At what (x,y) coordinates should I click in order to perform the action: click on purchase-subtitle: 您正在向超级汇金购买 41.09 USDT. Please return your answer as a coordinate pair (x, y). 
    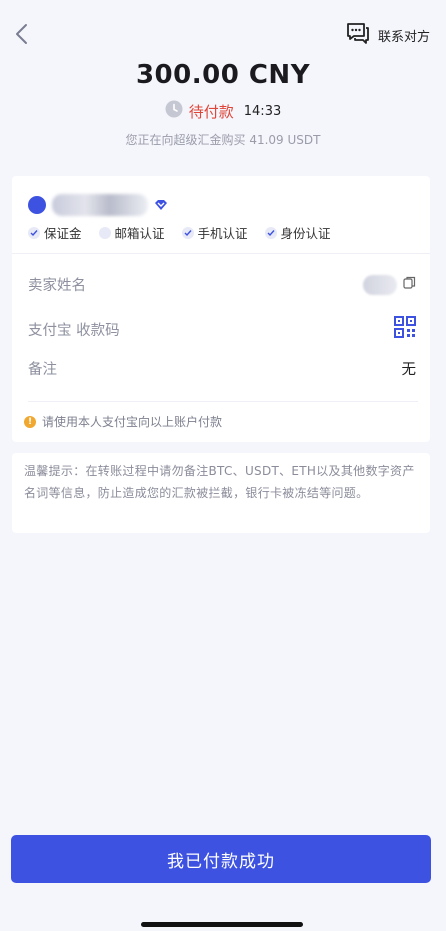
    Looking at the image, I should click on (223, 140).